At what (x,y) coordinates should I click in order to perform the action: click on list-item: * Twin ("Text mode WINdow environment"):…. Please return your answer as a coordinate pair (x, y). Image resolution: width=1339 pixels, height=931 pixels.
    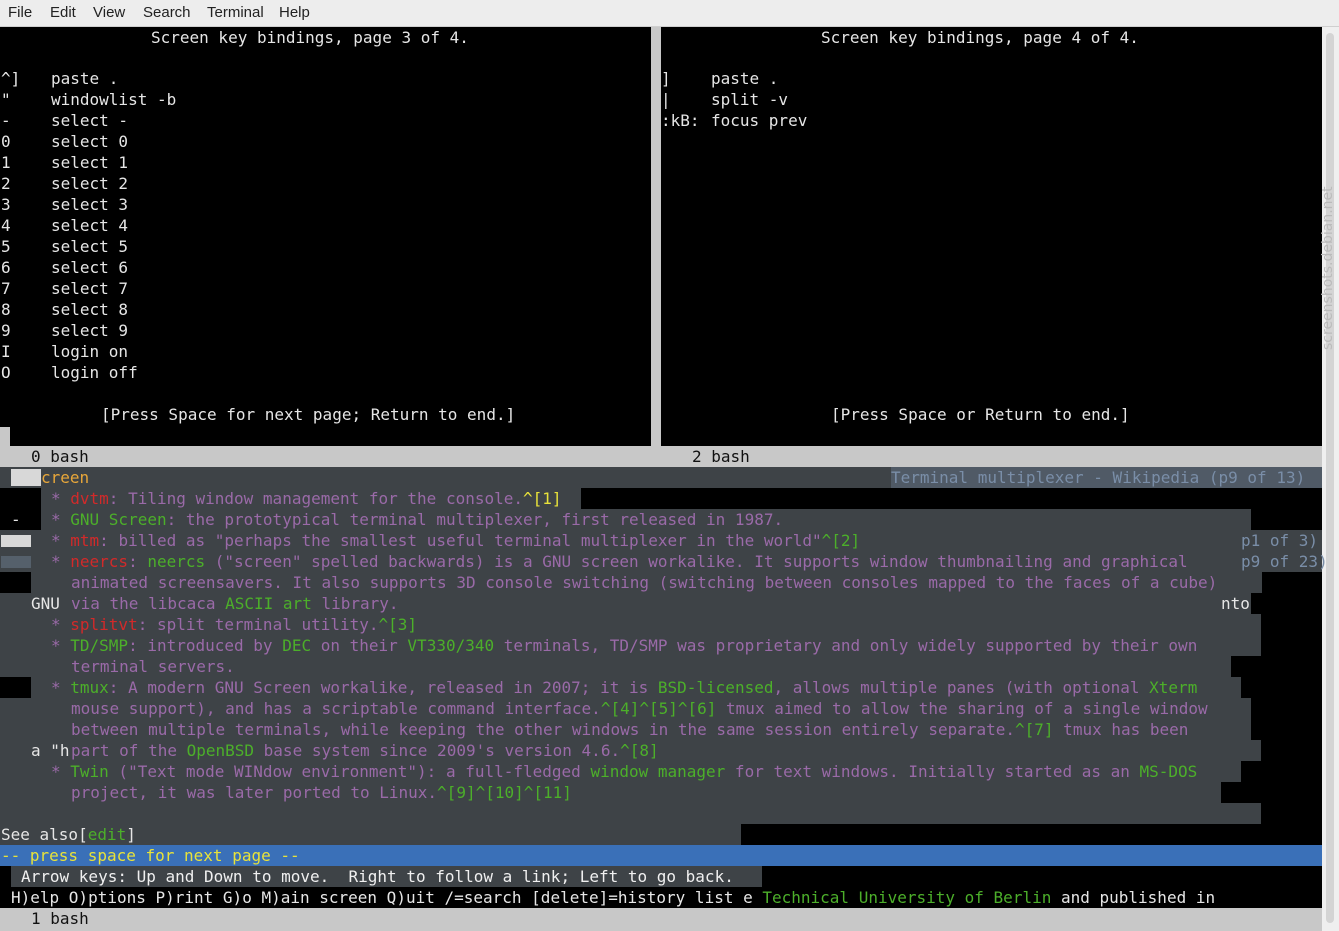
    Looking at the image, I should click on (624, 771).